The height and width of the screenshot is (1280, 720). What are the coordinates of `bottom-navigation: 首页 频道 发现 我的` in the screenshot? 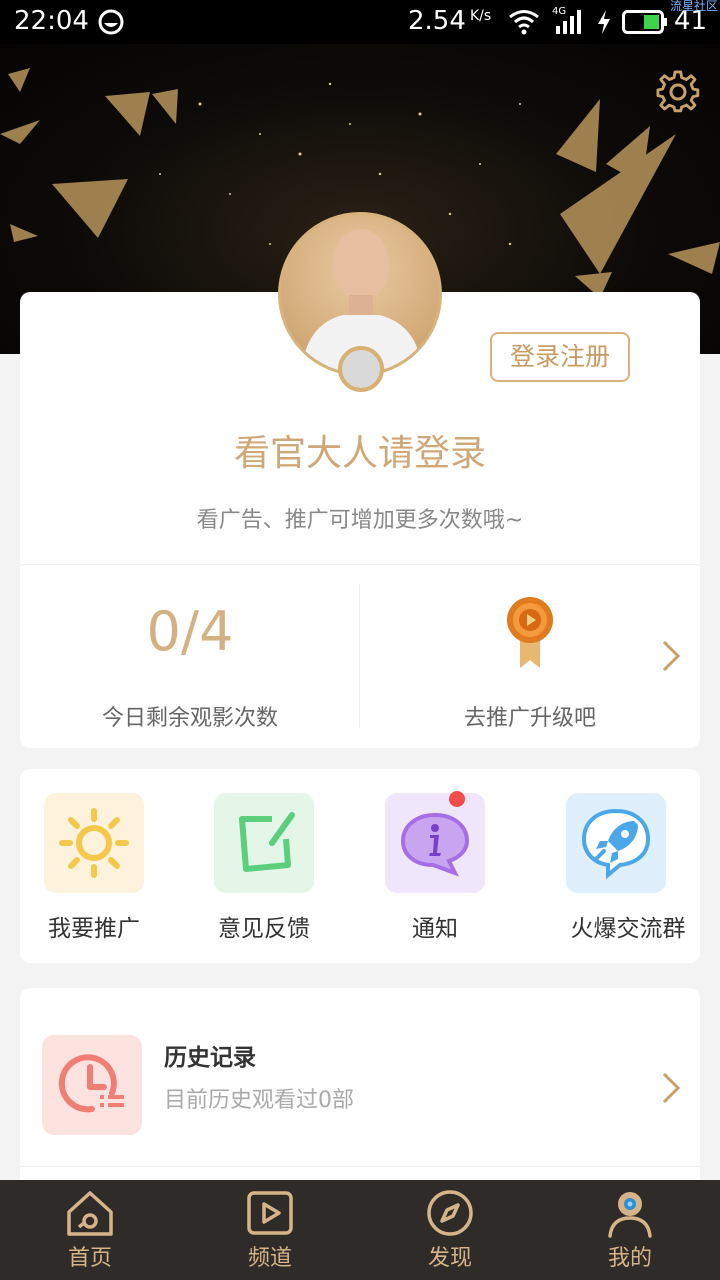 It's located at (360, 1230).